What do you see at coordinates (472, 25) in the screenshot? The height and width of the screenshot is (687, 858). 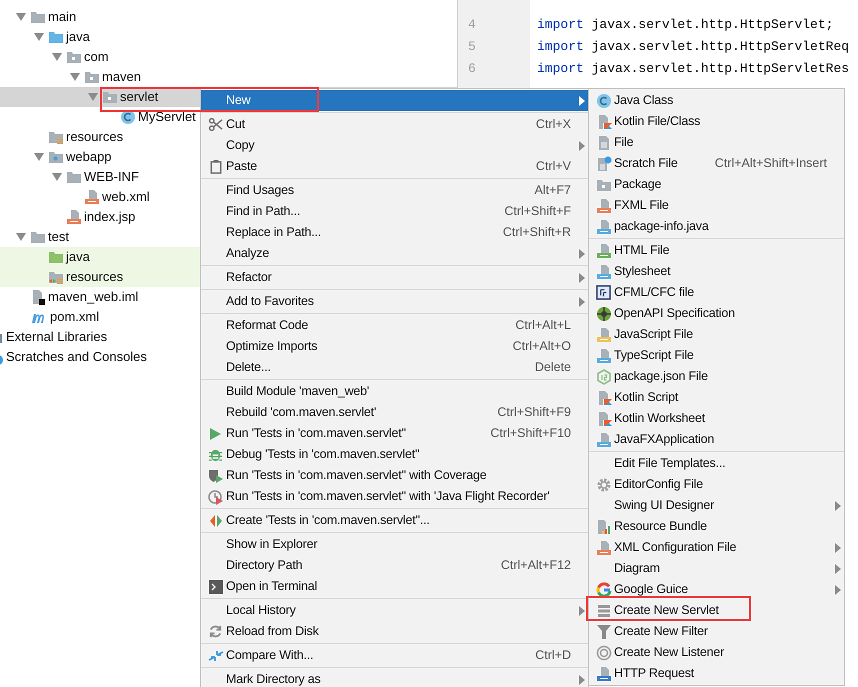 I see `line-number: 4` at bounding box center [472, 25].